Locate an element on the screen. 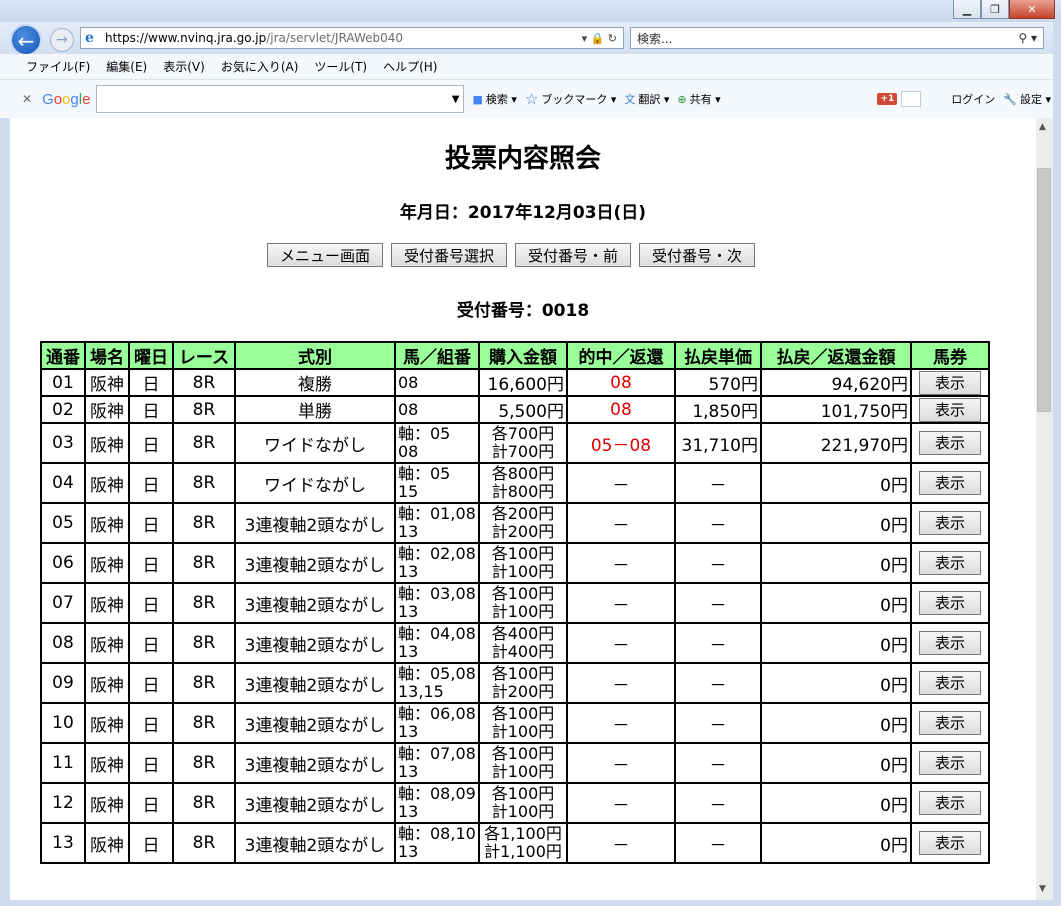  cell-amount: 各800円 計800円 is located at coordinates (523, 483).